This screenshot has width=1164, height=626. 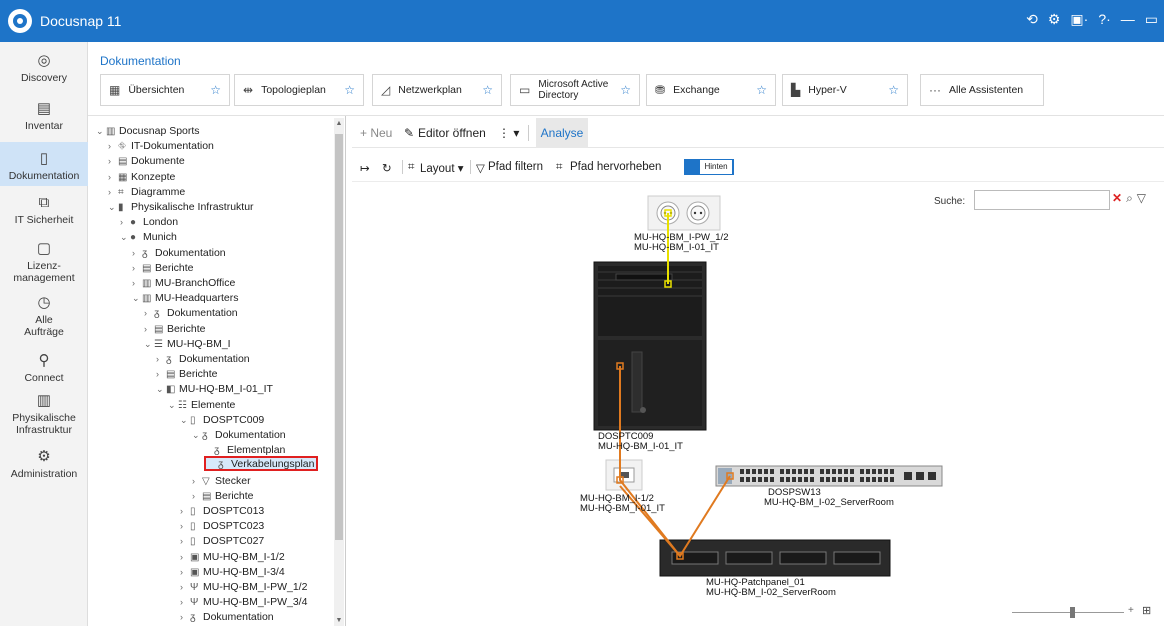 I want to click on pc-label: DOSPTC009 MU-HQ-BM_I-01_IT, so click(x=640, y=442).